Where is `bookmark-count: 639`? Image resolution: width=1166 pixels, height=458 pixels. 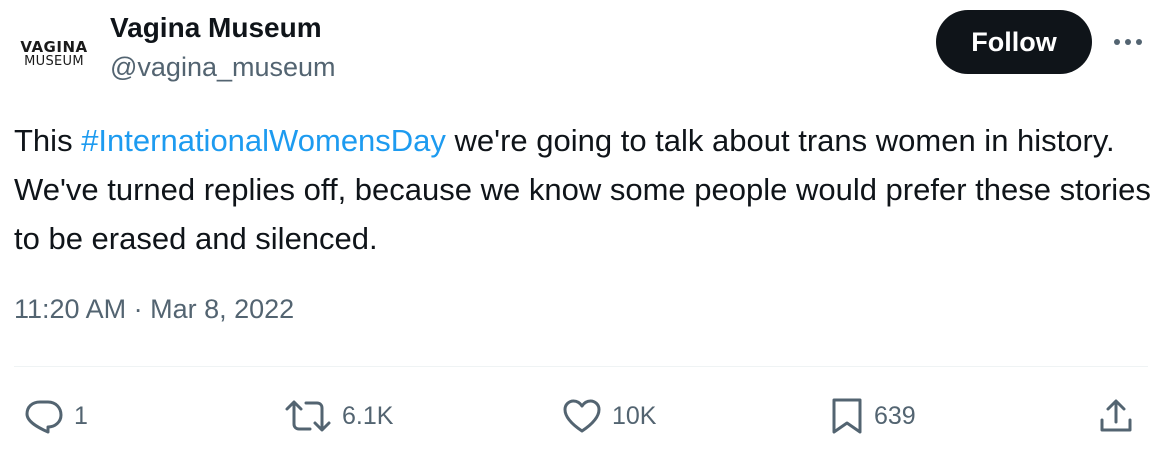 bookmark-count: 639 is located at coordinates (895, 415).